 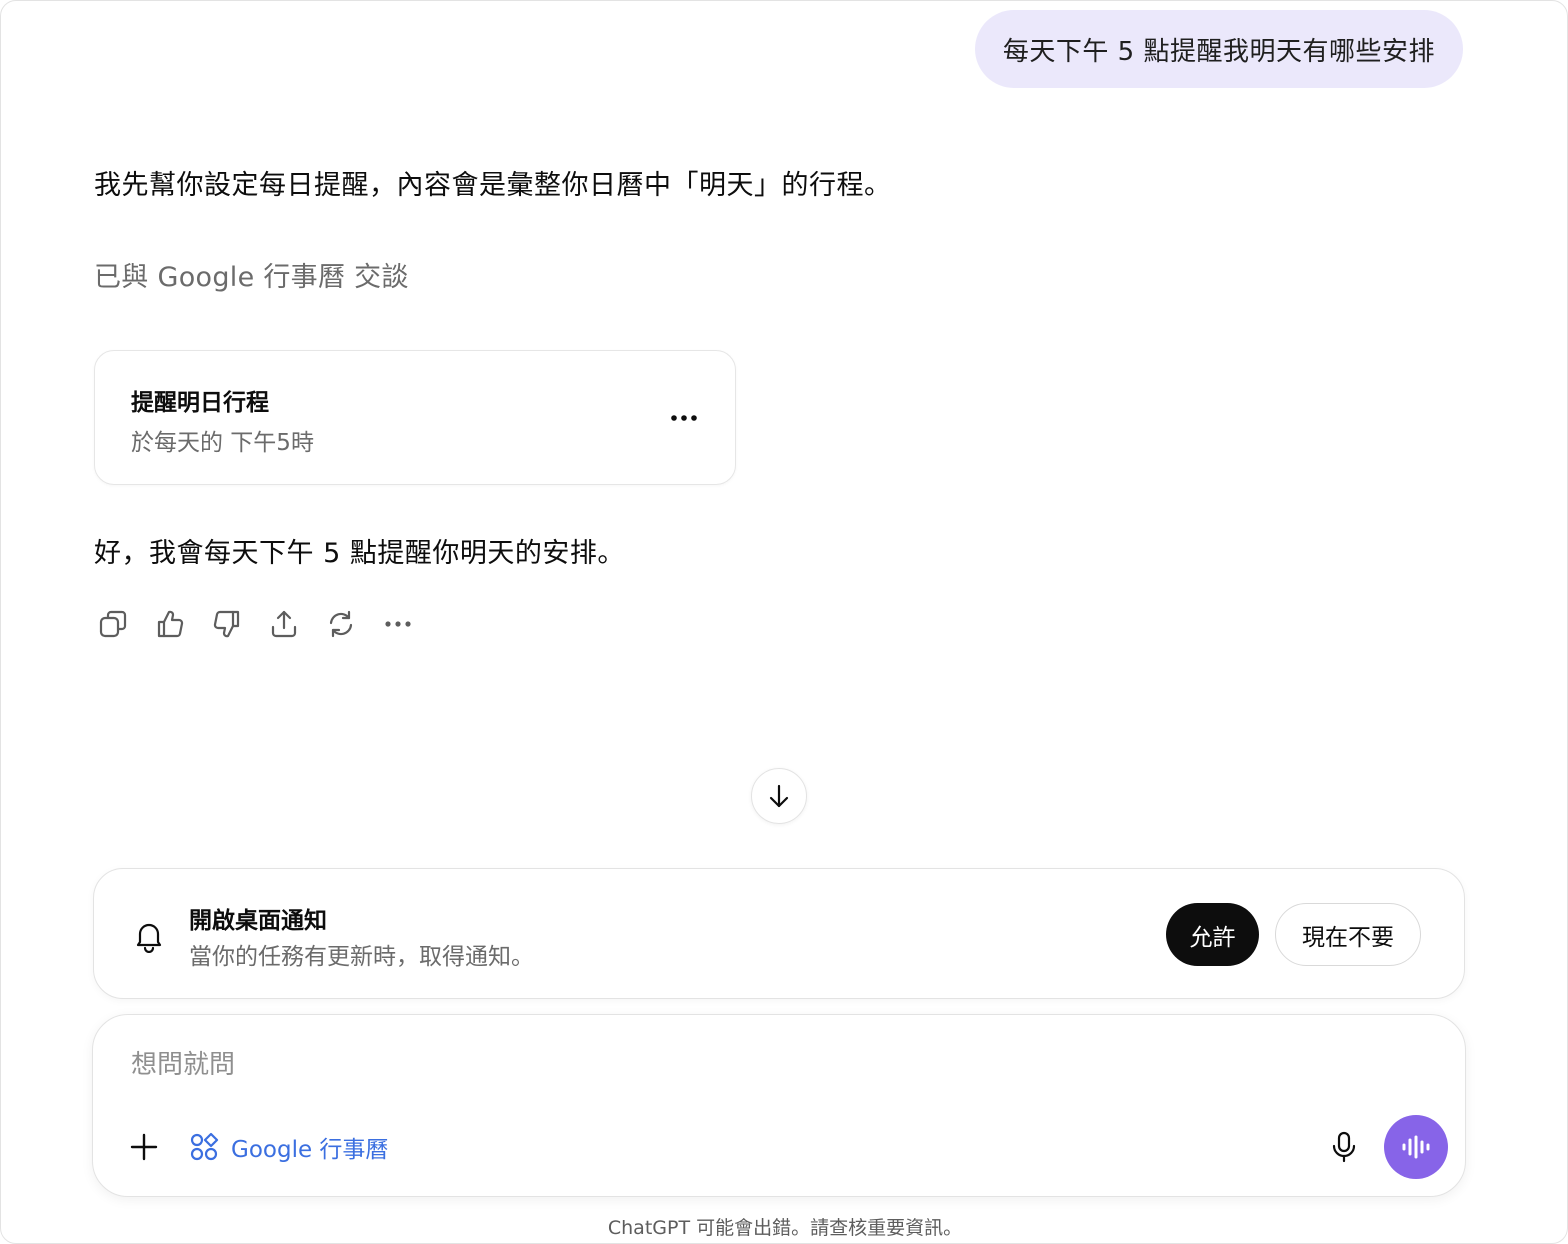 I want to click on dictate-button, so click(x=1344, y=1147).